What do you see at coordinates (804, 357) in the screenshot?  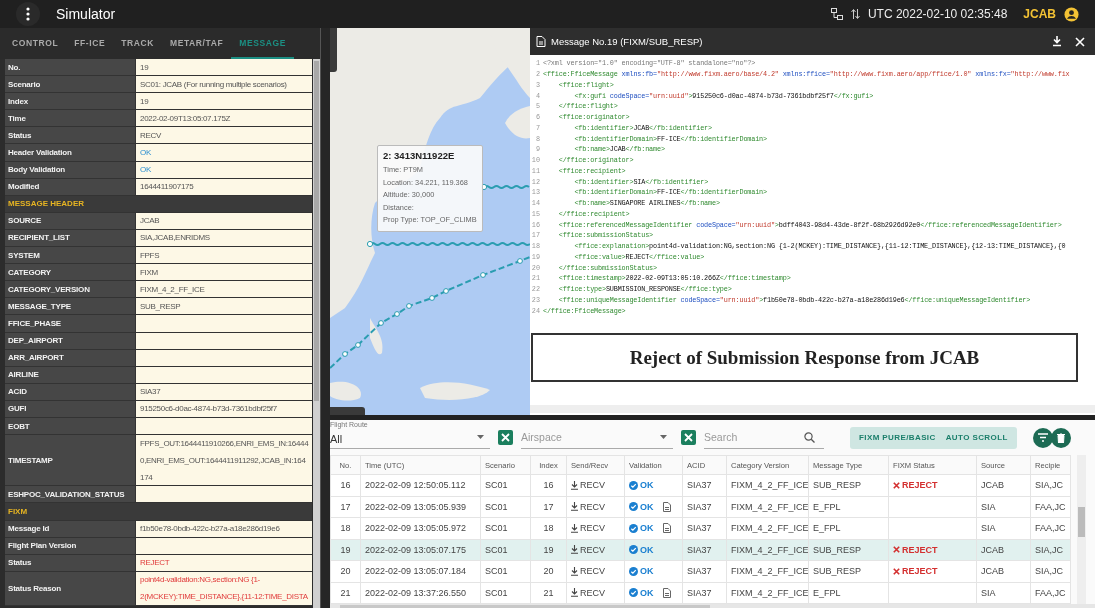 I see `annotation-caption: Reject of Submission Response from JCAB` at bounding box center [804, 357].